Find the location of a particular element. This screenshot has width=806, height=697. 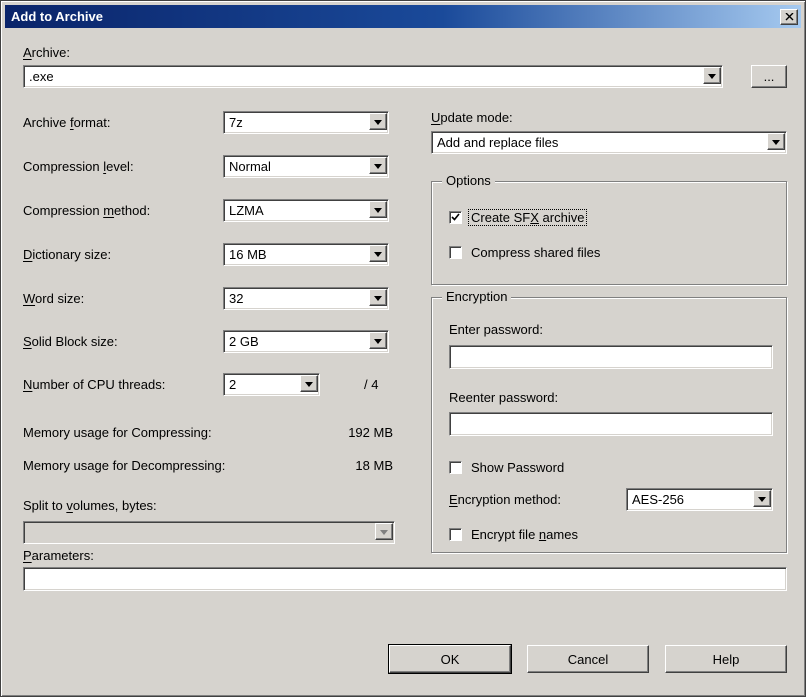

compression-method-select: LZMA is located at coordinates (306, 210).